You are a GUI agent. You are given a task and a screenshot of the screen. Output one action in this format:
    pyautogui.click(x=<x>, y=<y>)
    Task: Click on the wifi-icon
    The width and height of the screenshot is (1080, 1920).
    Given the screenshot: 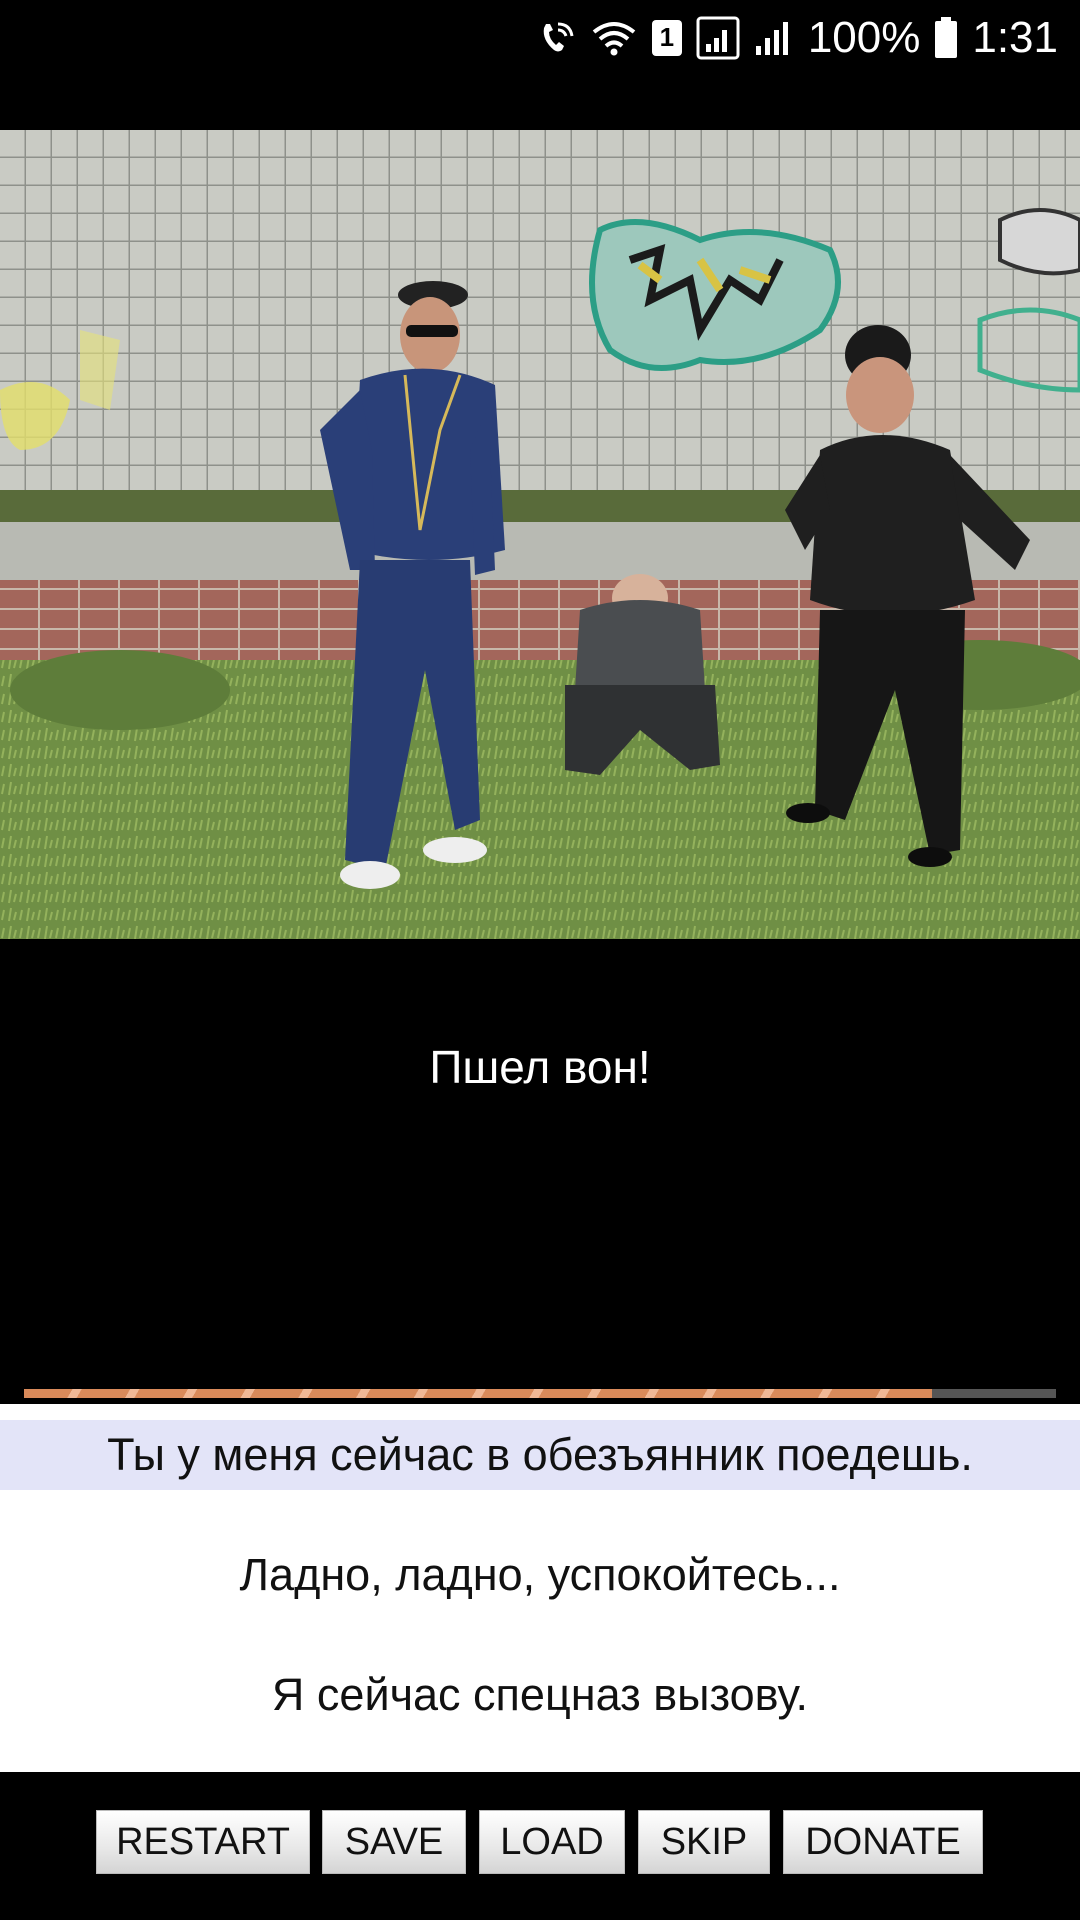 What is the action you would take?
    pyautogui.click(x=614, y=38)
    